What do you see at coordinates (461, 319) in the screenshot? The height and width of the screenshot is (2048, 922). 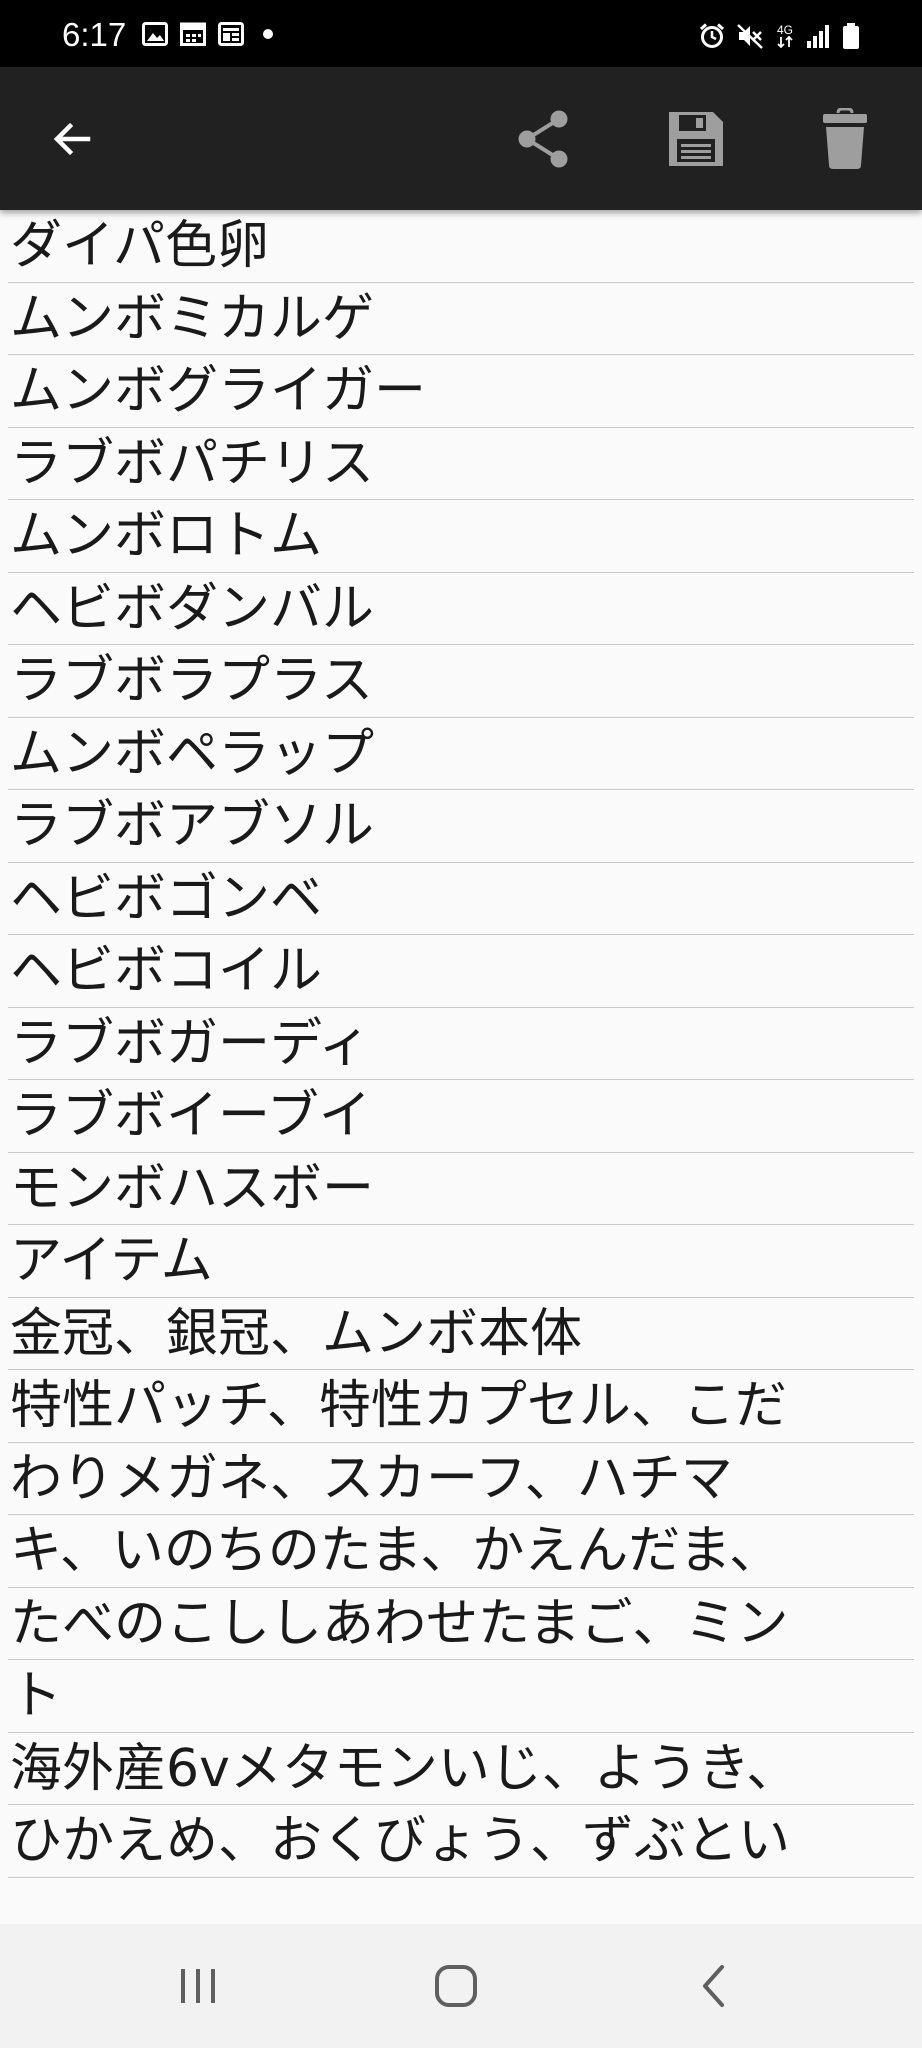 I see `note-line: ムンボミカルゲ` at bounding box center [461, 319].